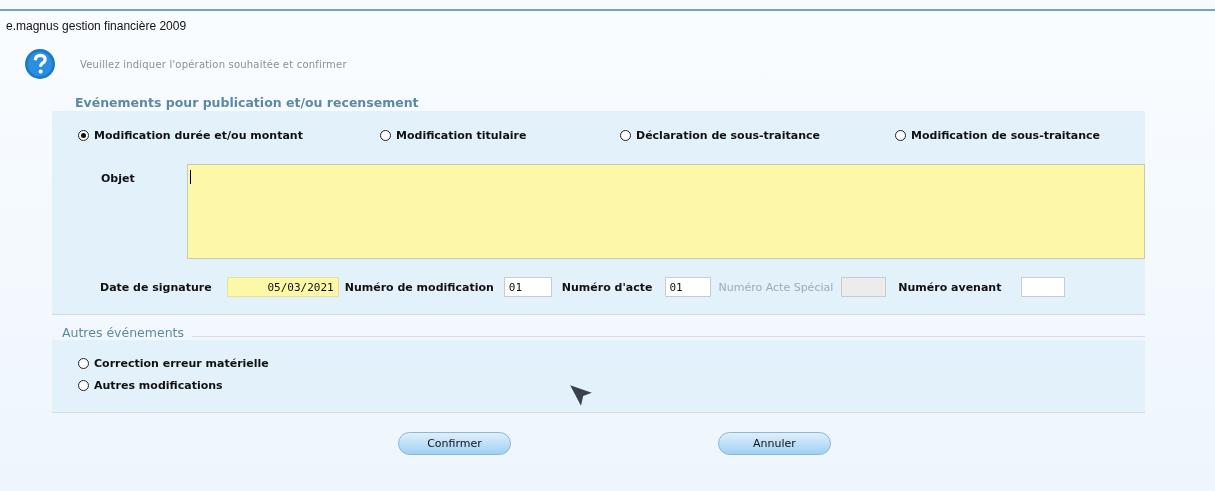 This screenshot has height=491, width=1215. What do you see at coordinates (607, 287) in the screenshot?
I see `field-label: Numéro d'acte` at bounding box center [607, 287].